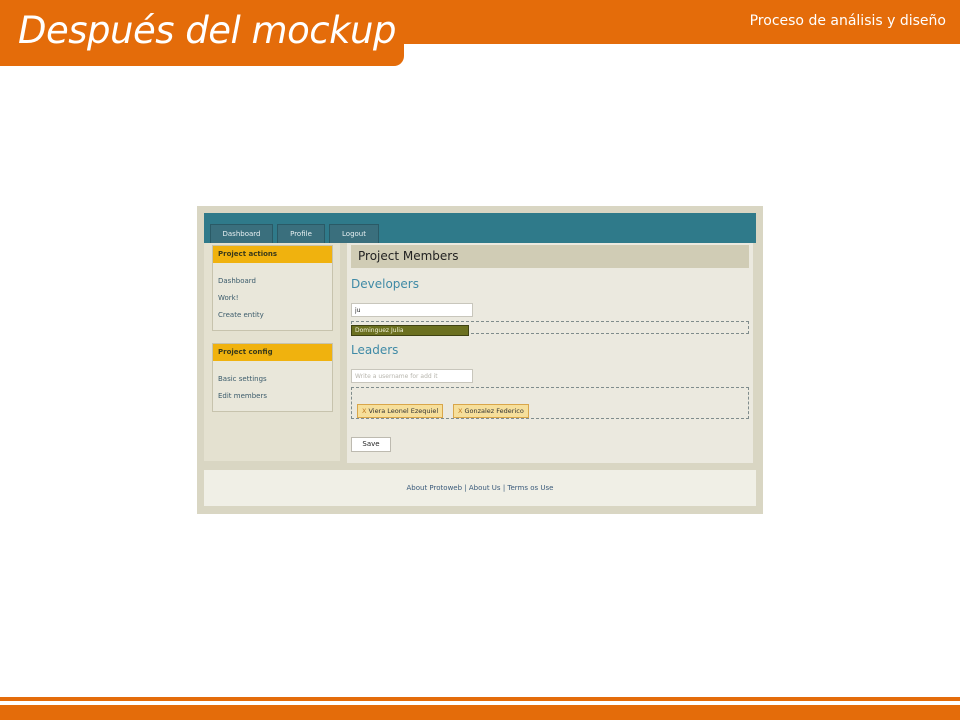  Describe the element at coordinates (242, 396) in the screenshot. I see `sidebar-item-edit-members: Edit members` at that location.